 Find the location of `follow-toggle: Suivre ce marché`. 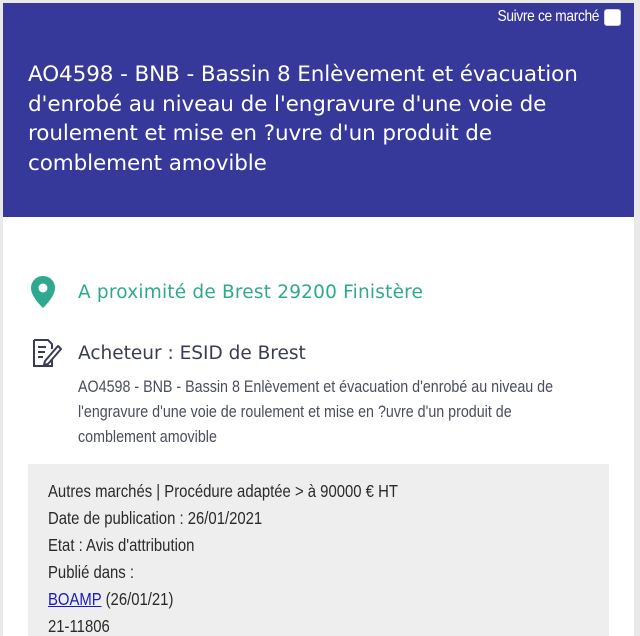

follow-toggle: Suivre ce marché is located at coordinates (551, 17).